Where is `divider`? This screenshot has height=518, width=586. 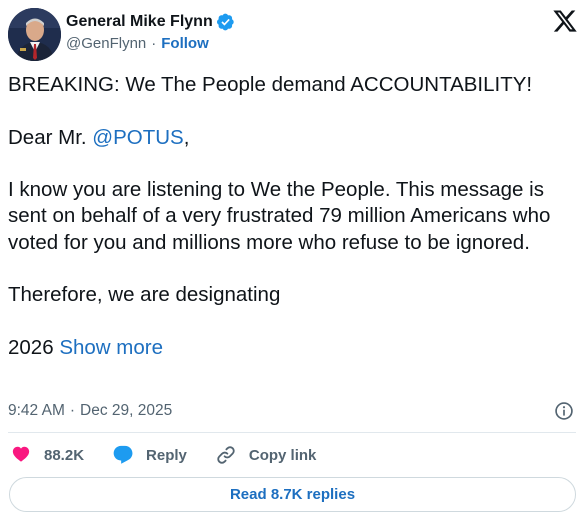
divider is located at coordinates (292, 432).